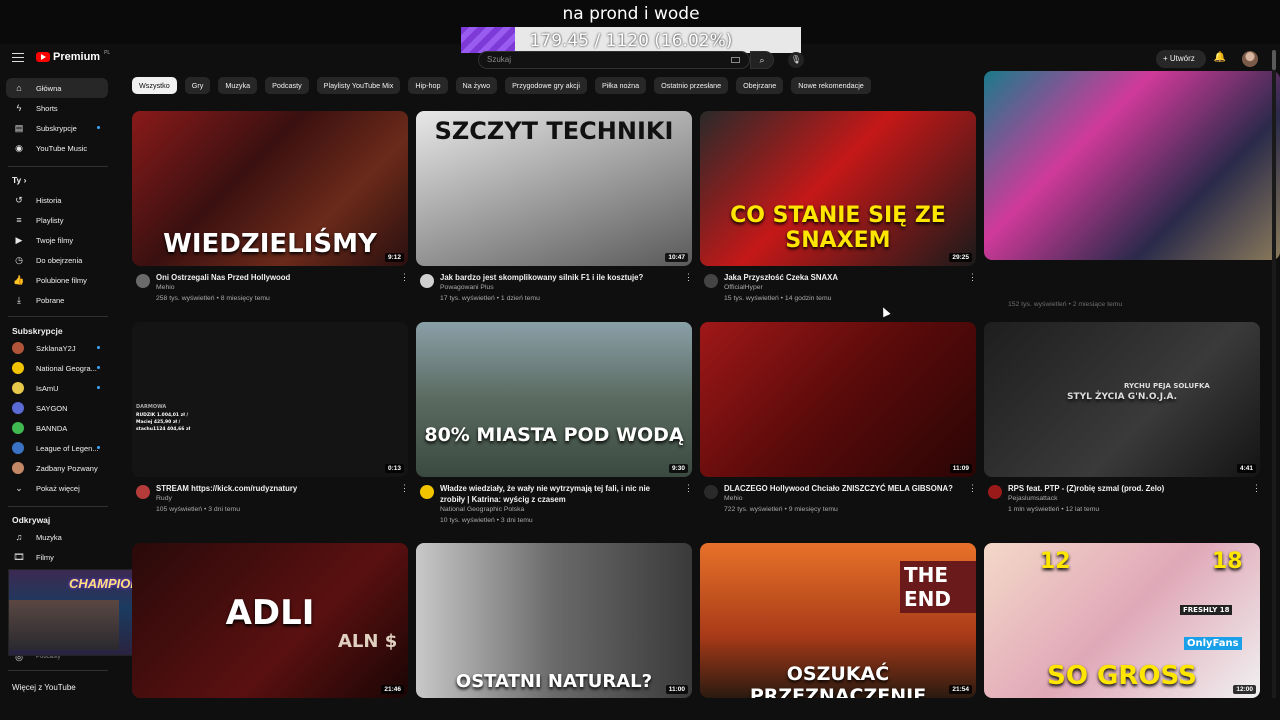  What do you see at coordinates (1054, 509) in the screenshot?
I see `video-meta: 1 mln wyświetleń • 12 lat temu` at bounding box center [1054, 509].